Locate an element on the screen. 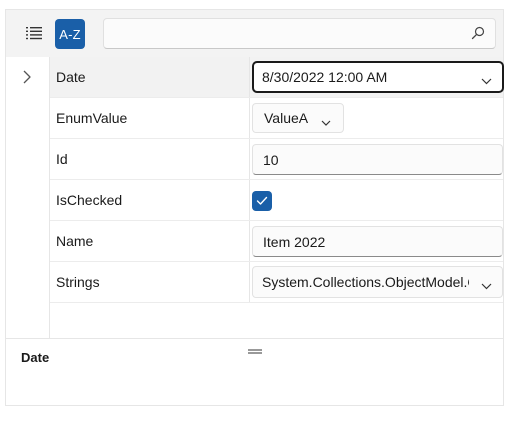  id-input is located at coordinates (378, 159).